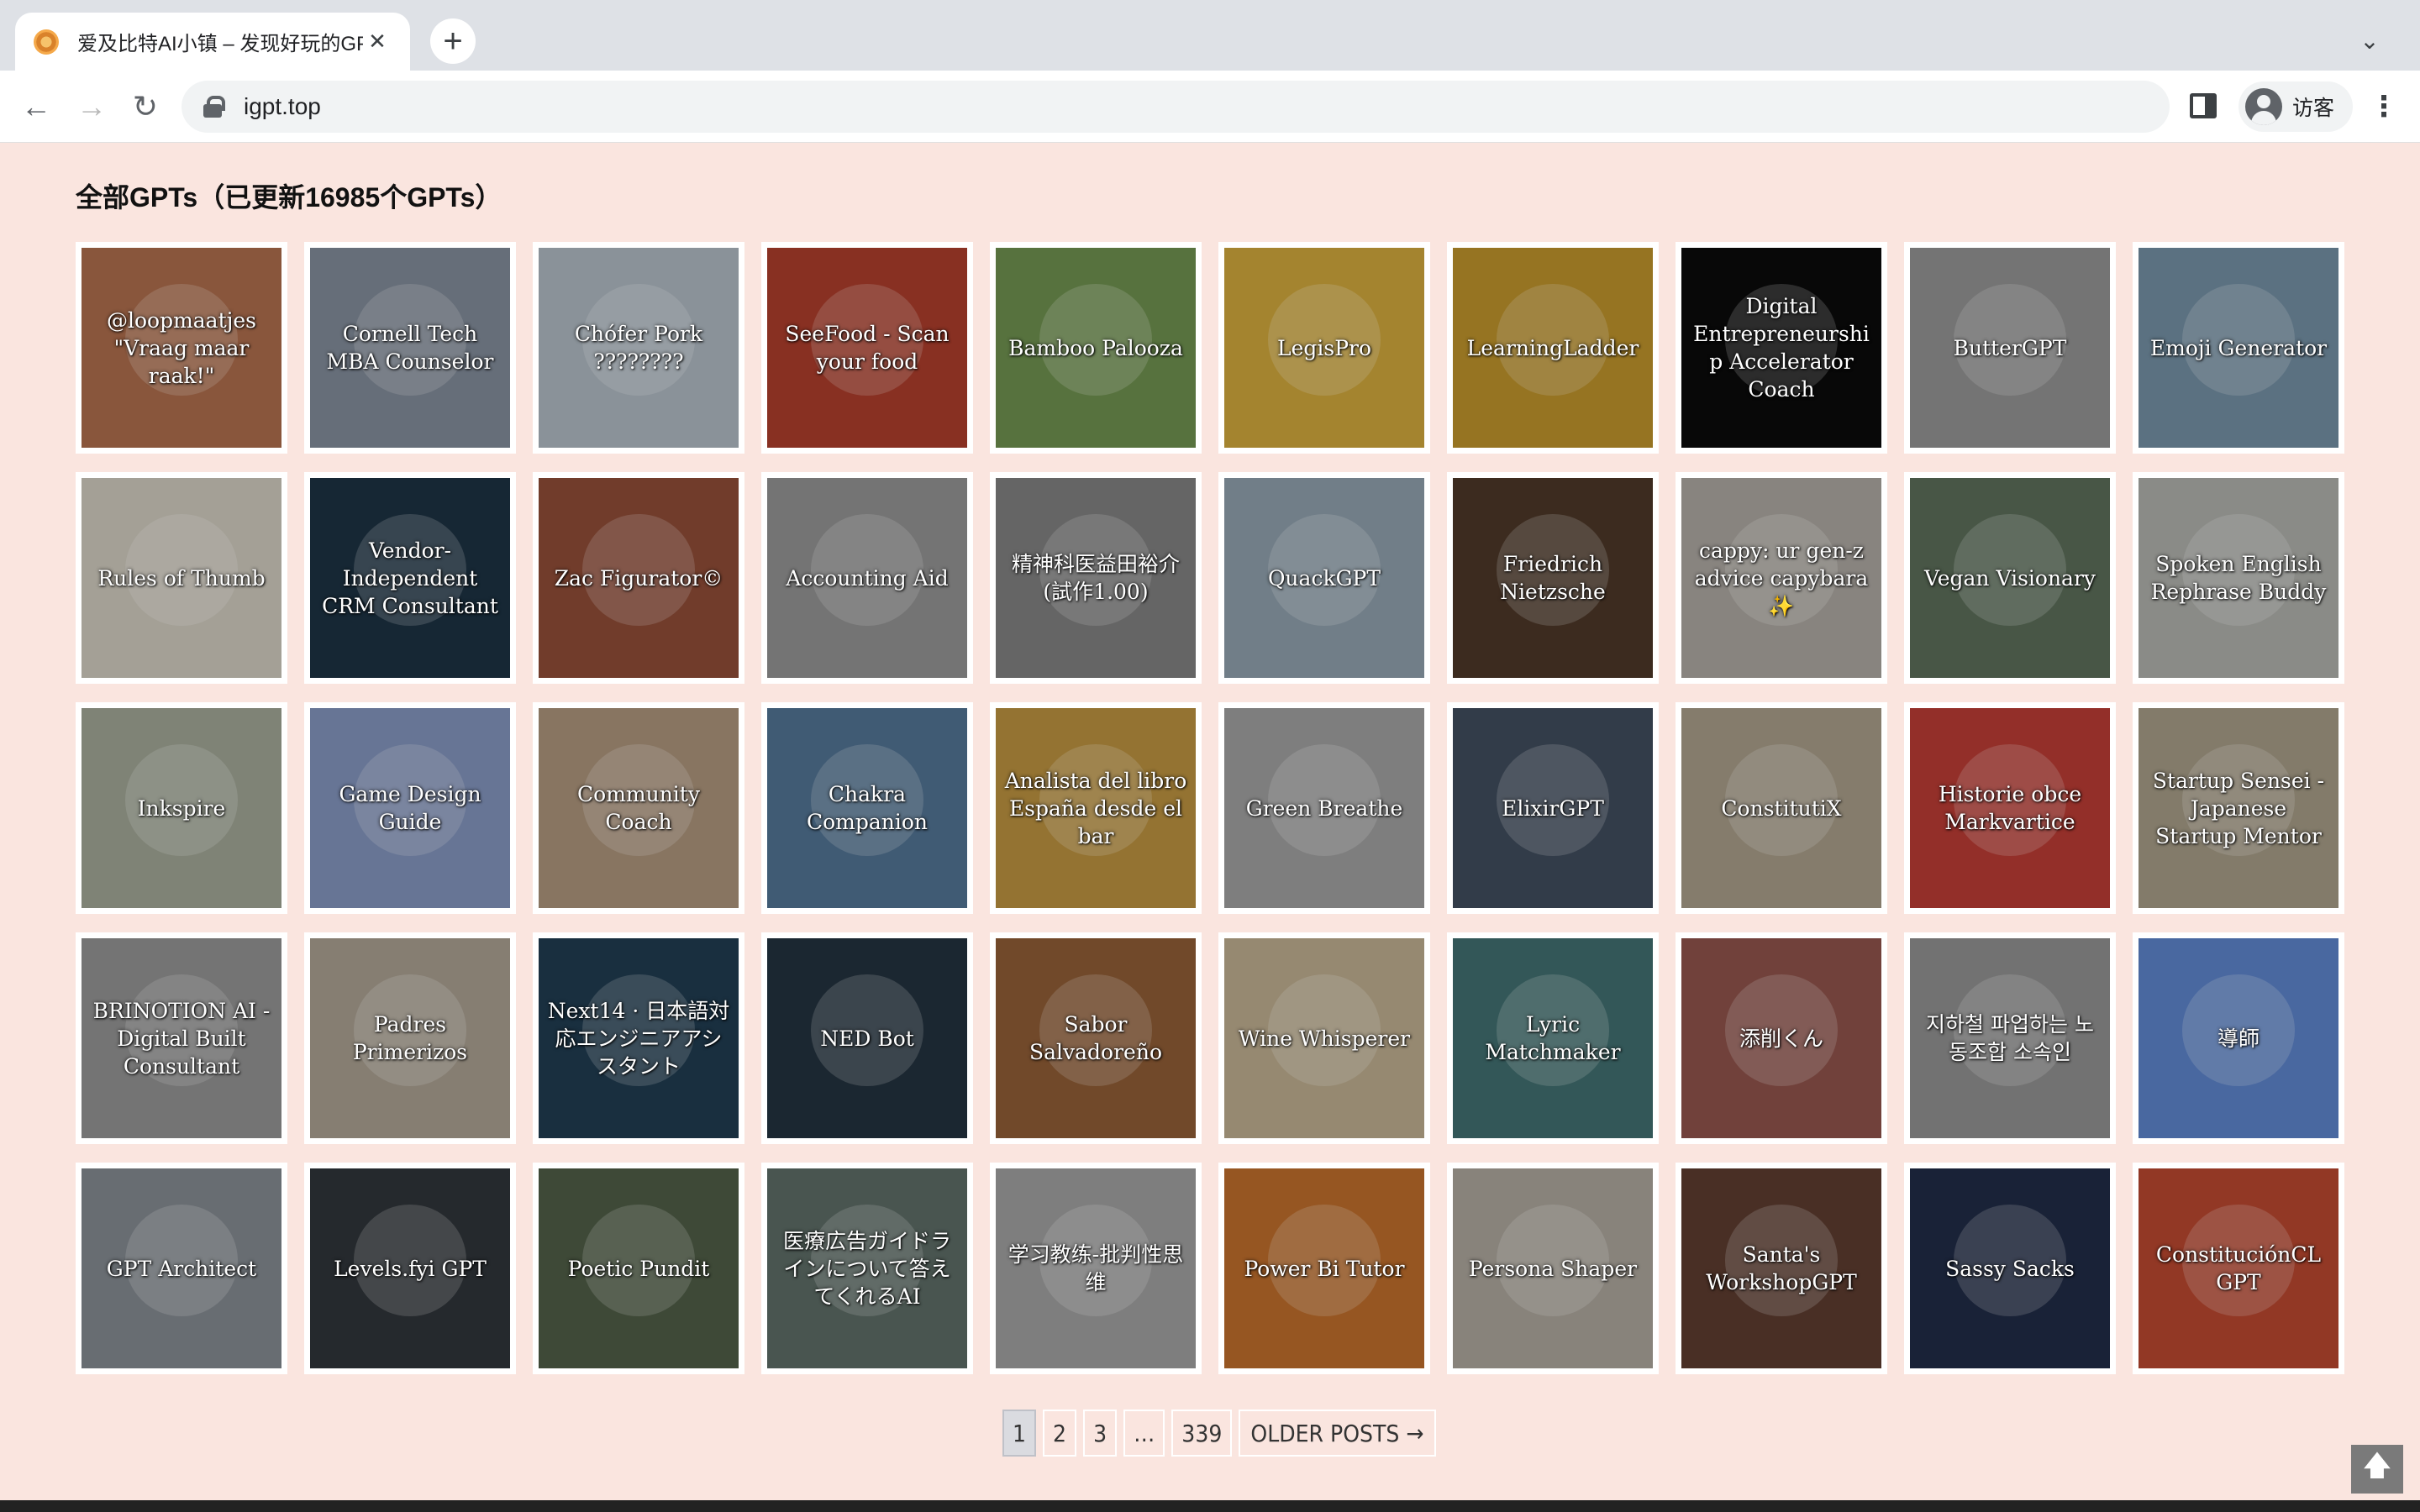 The width and height of the screenshot is (2420, 1512). I want to click on gpt-card-title: Cornell Tech MBA Counselor, so click(410, 347).